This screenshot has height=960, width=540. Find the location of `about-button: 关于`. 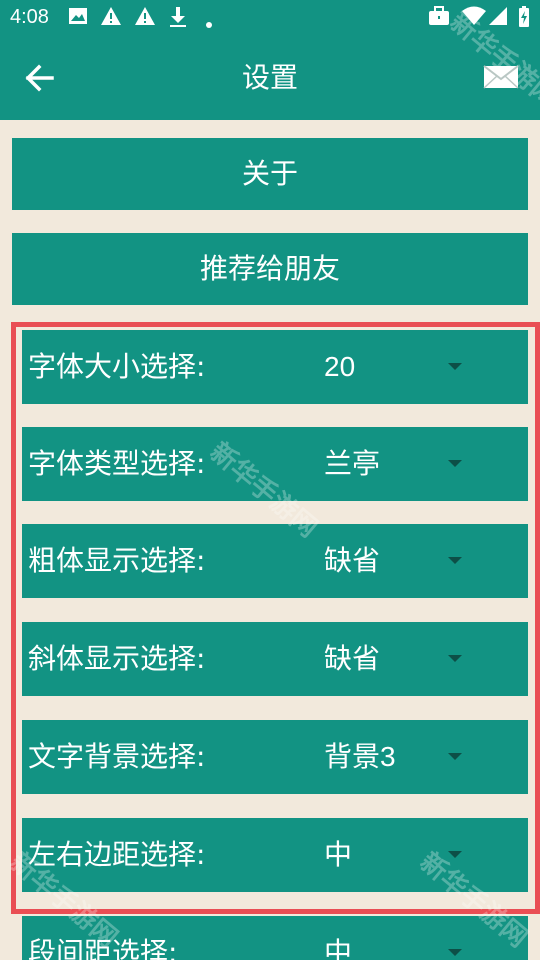

about-button: 关于 is located at coordinates (270, 174).